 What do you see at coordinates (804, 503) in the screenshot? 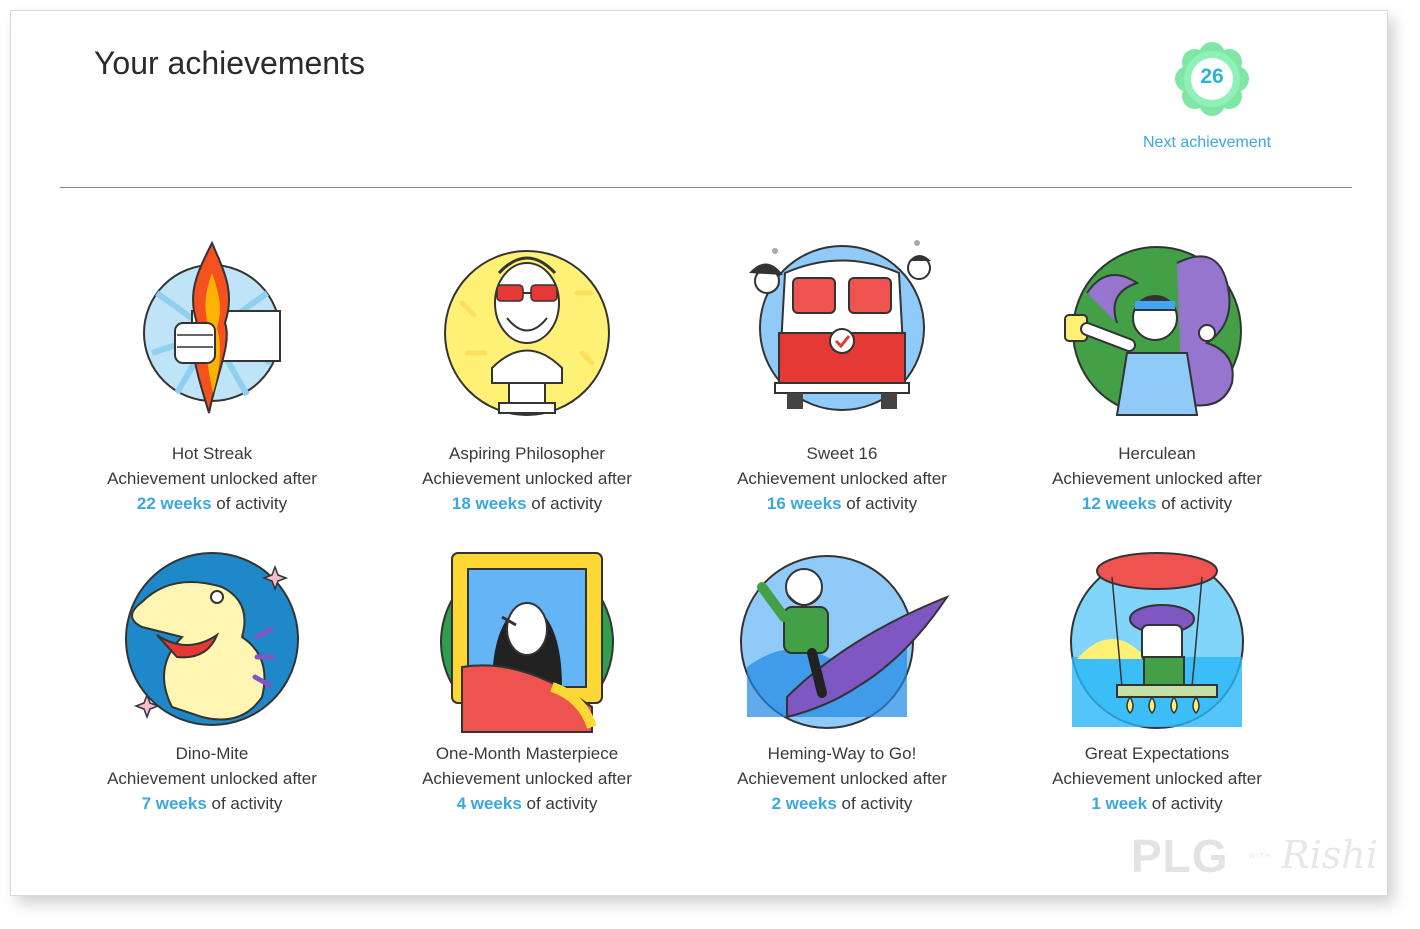
I see `achievement-duration: 16 weeks` at bounding box center [804, 503].